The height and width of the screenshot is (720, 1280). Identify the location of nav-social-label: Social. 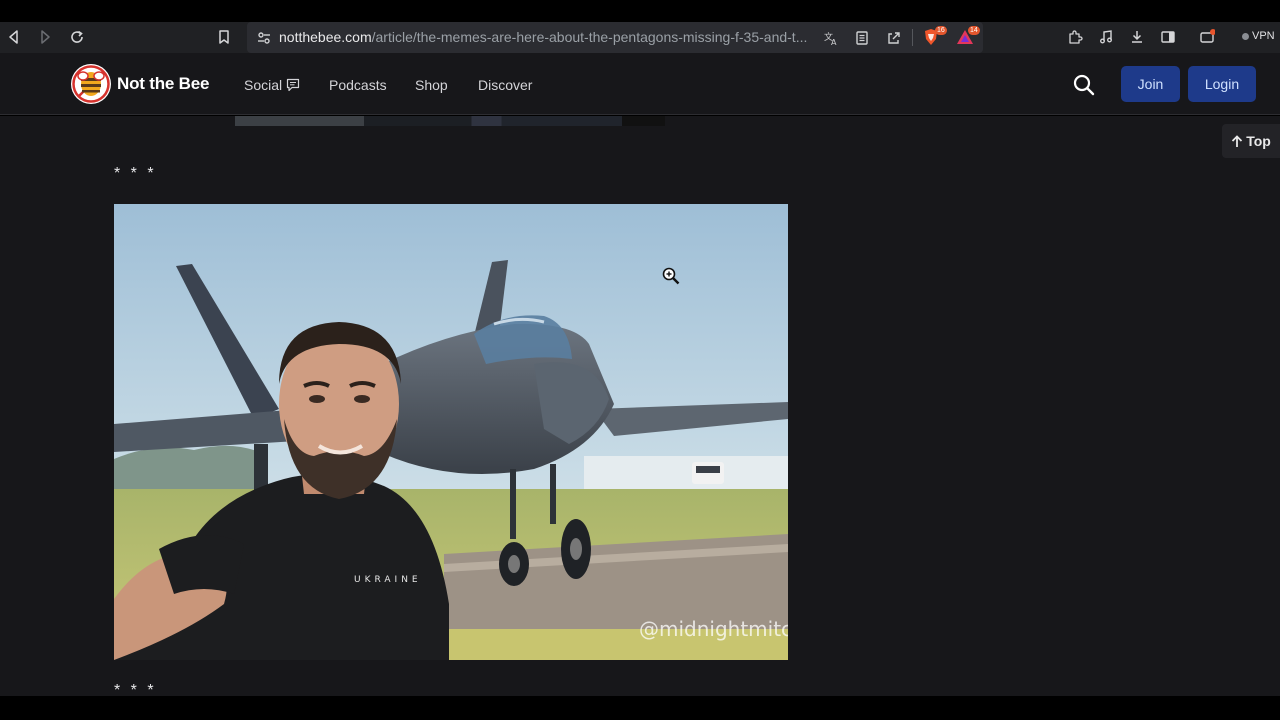
(263, 85).